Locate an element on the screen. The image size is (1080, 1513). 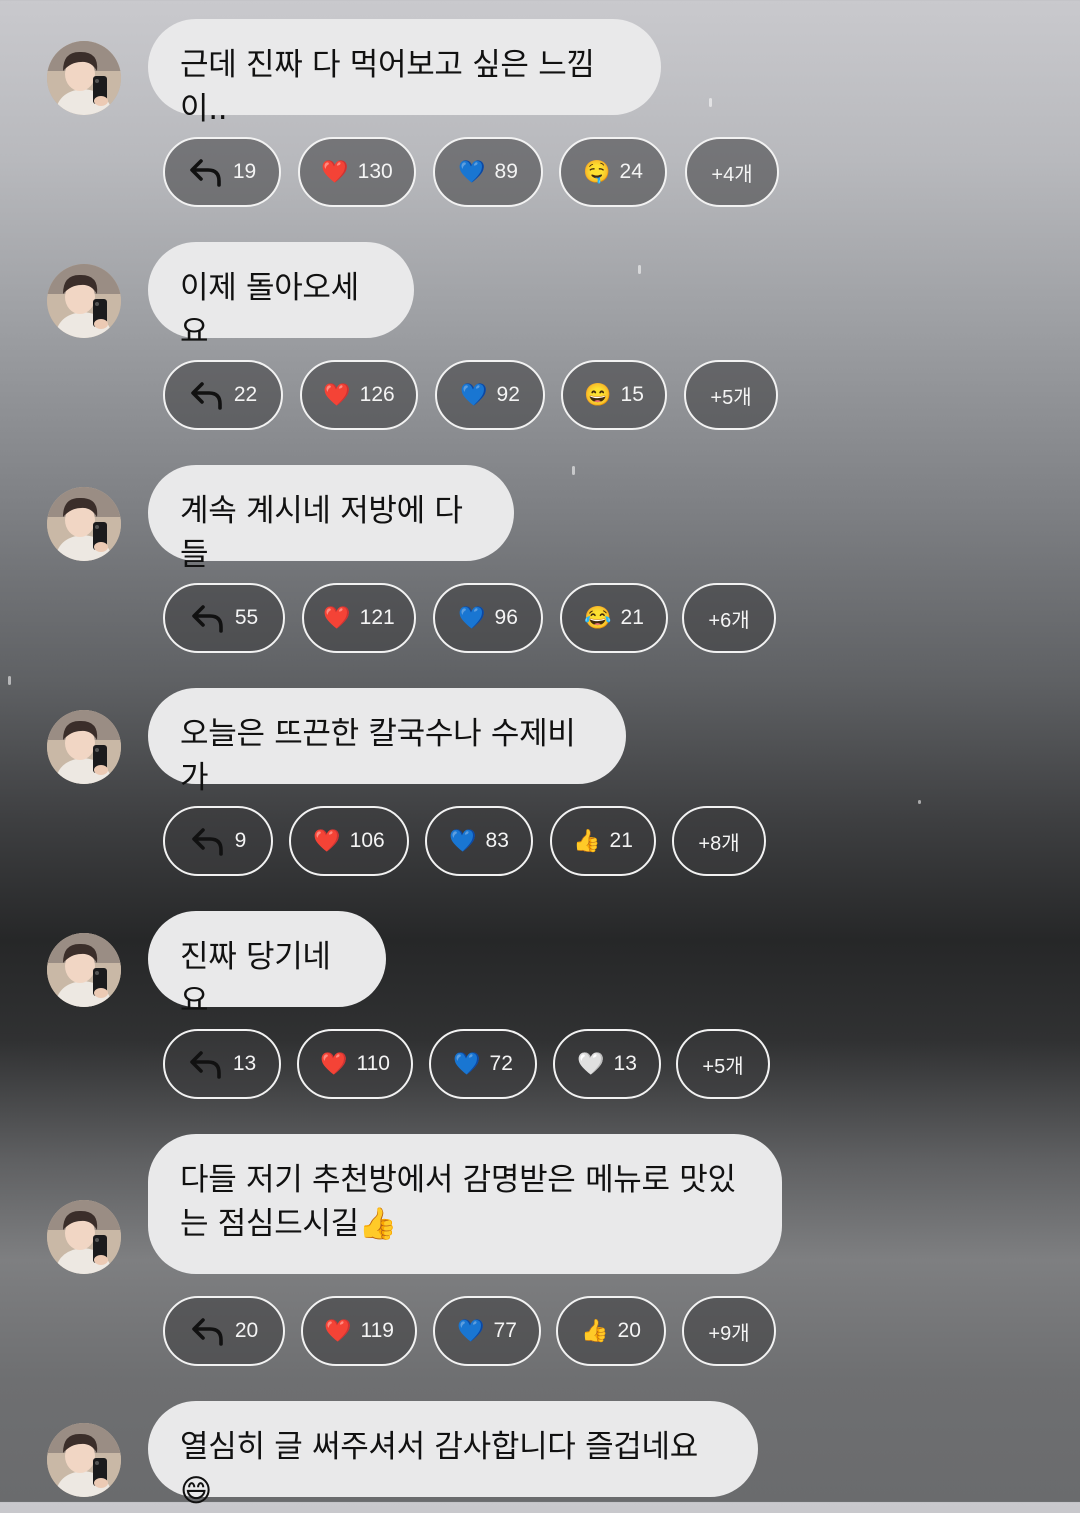
reaction-chip: ❤️ 106 is located at coordinates (349, 841).